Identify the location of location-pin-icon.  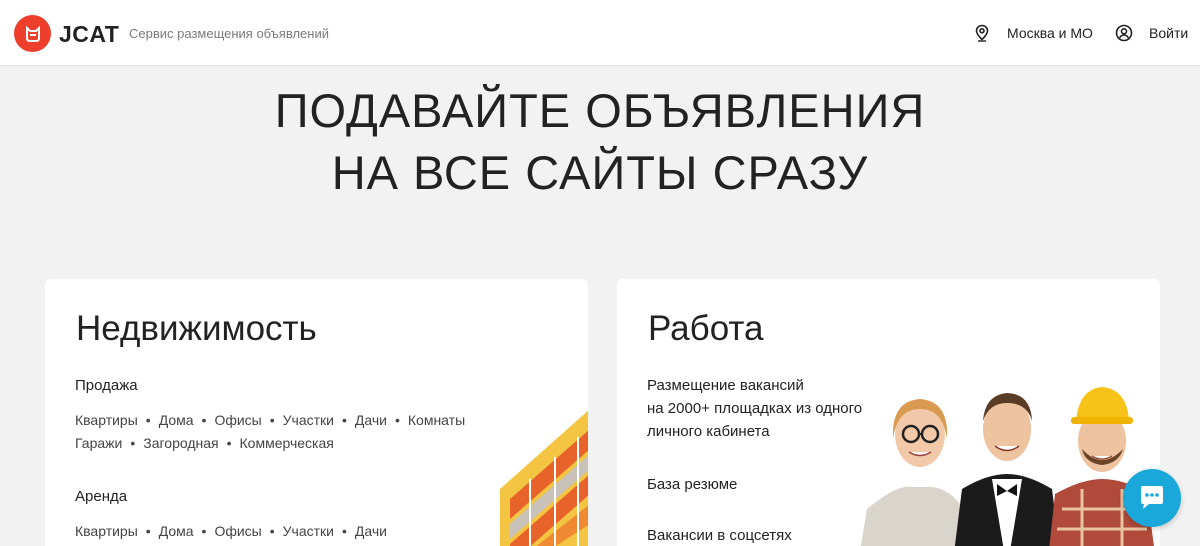
(982, 33).